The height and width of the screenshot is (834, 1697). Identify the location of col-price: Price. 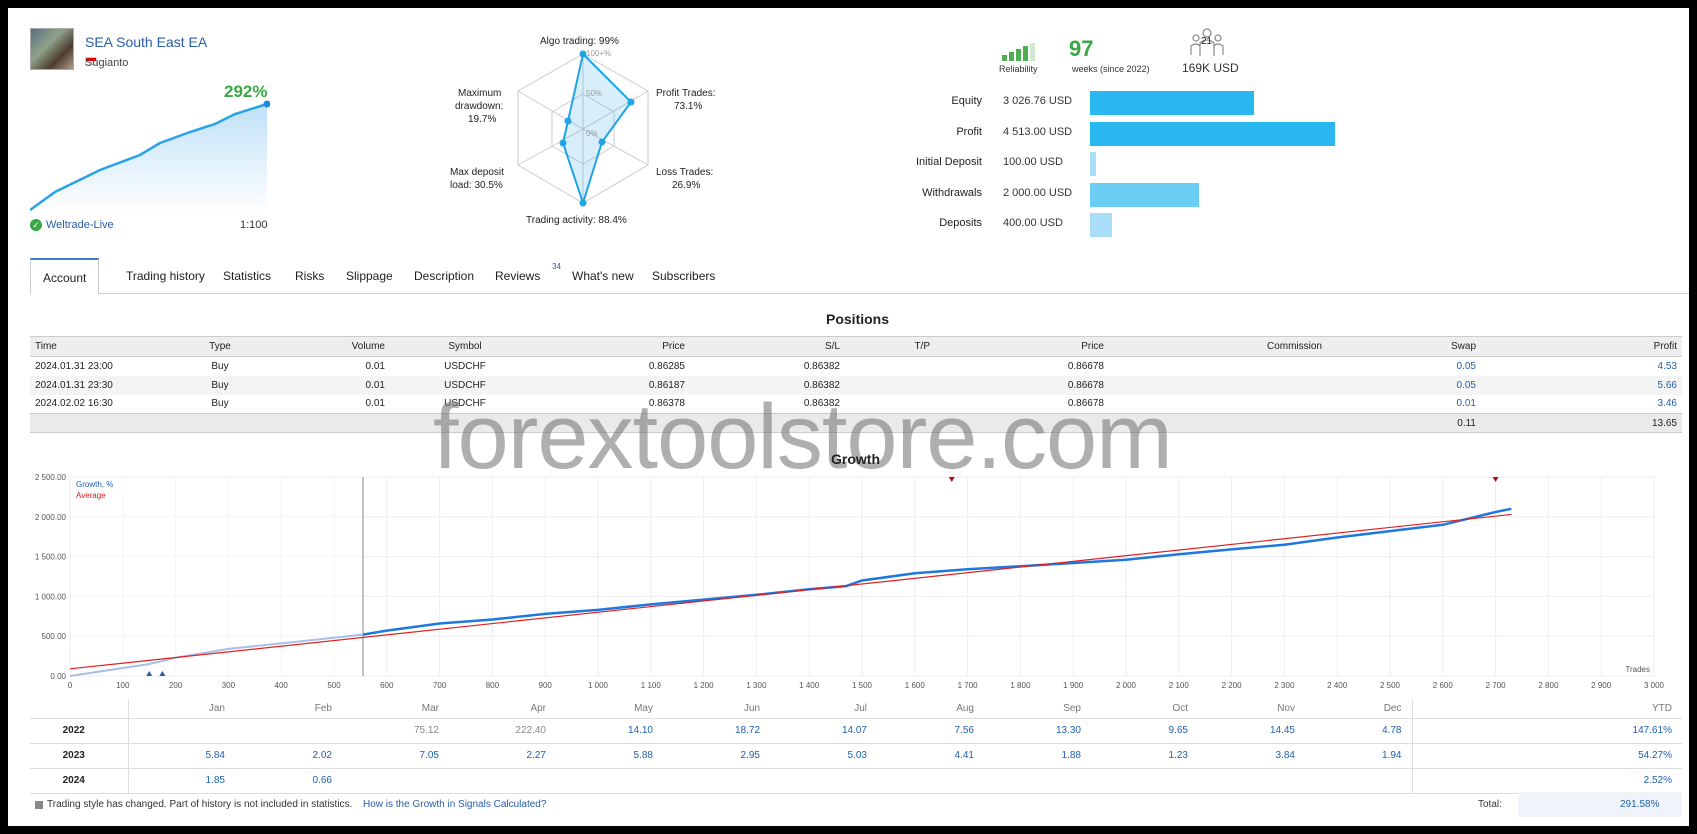
(615, 346).